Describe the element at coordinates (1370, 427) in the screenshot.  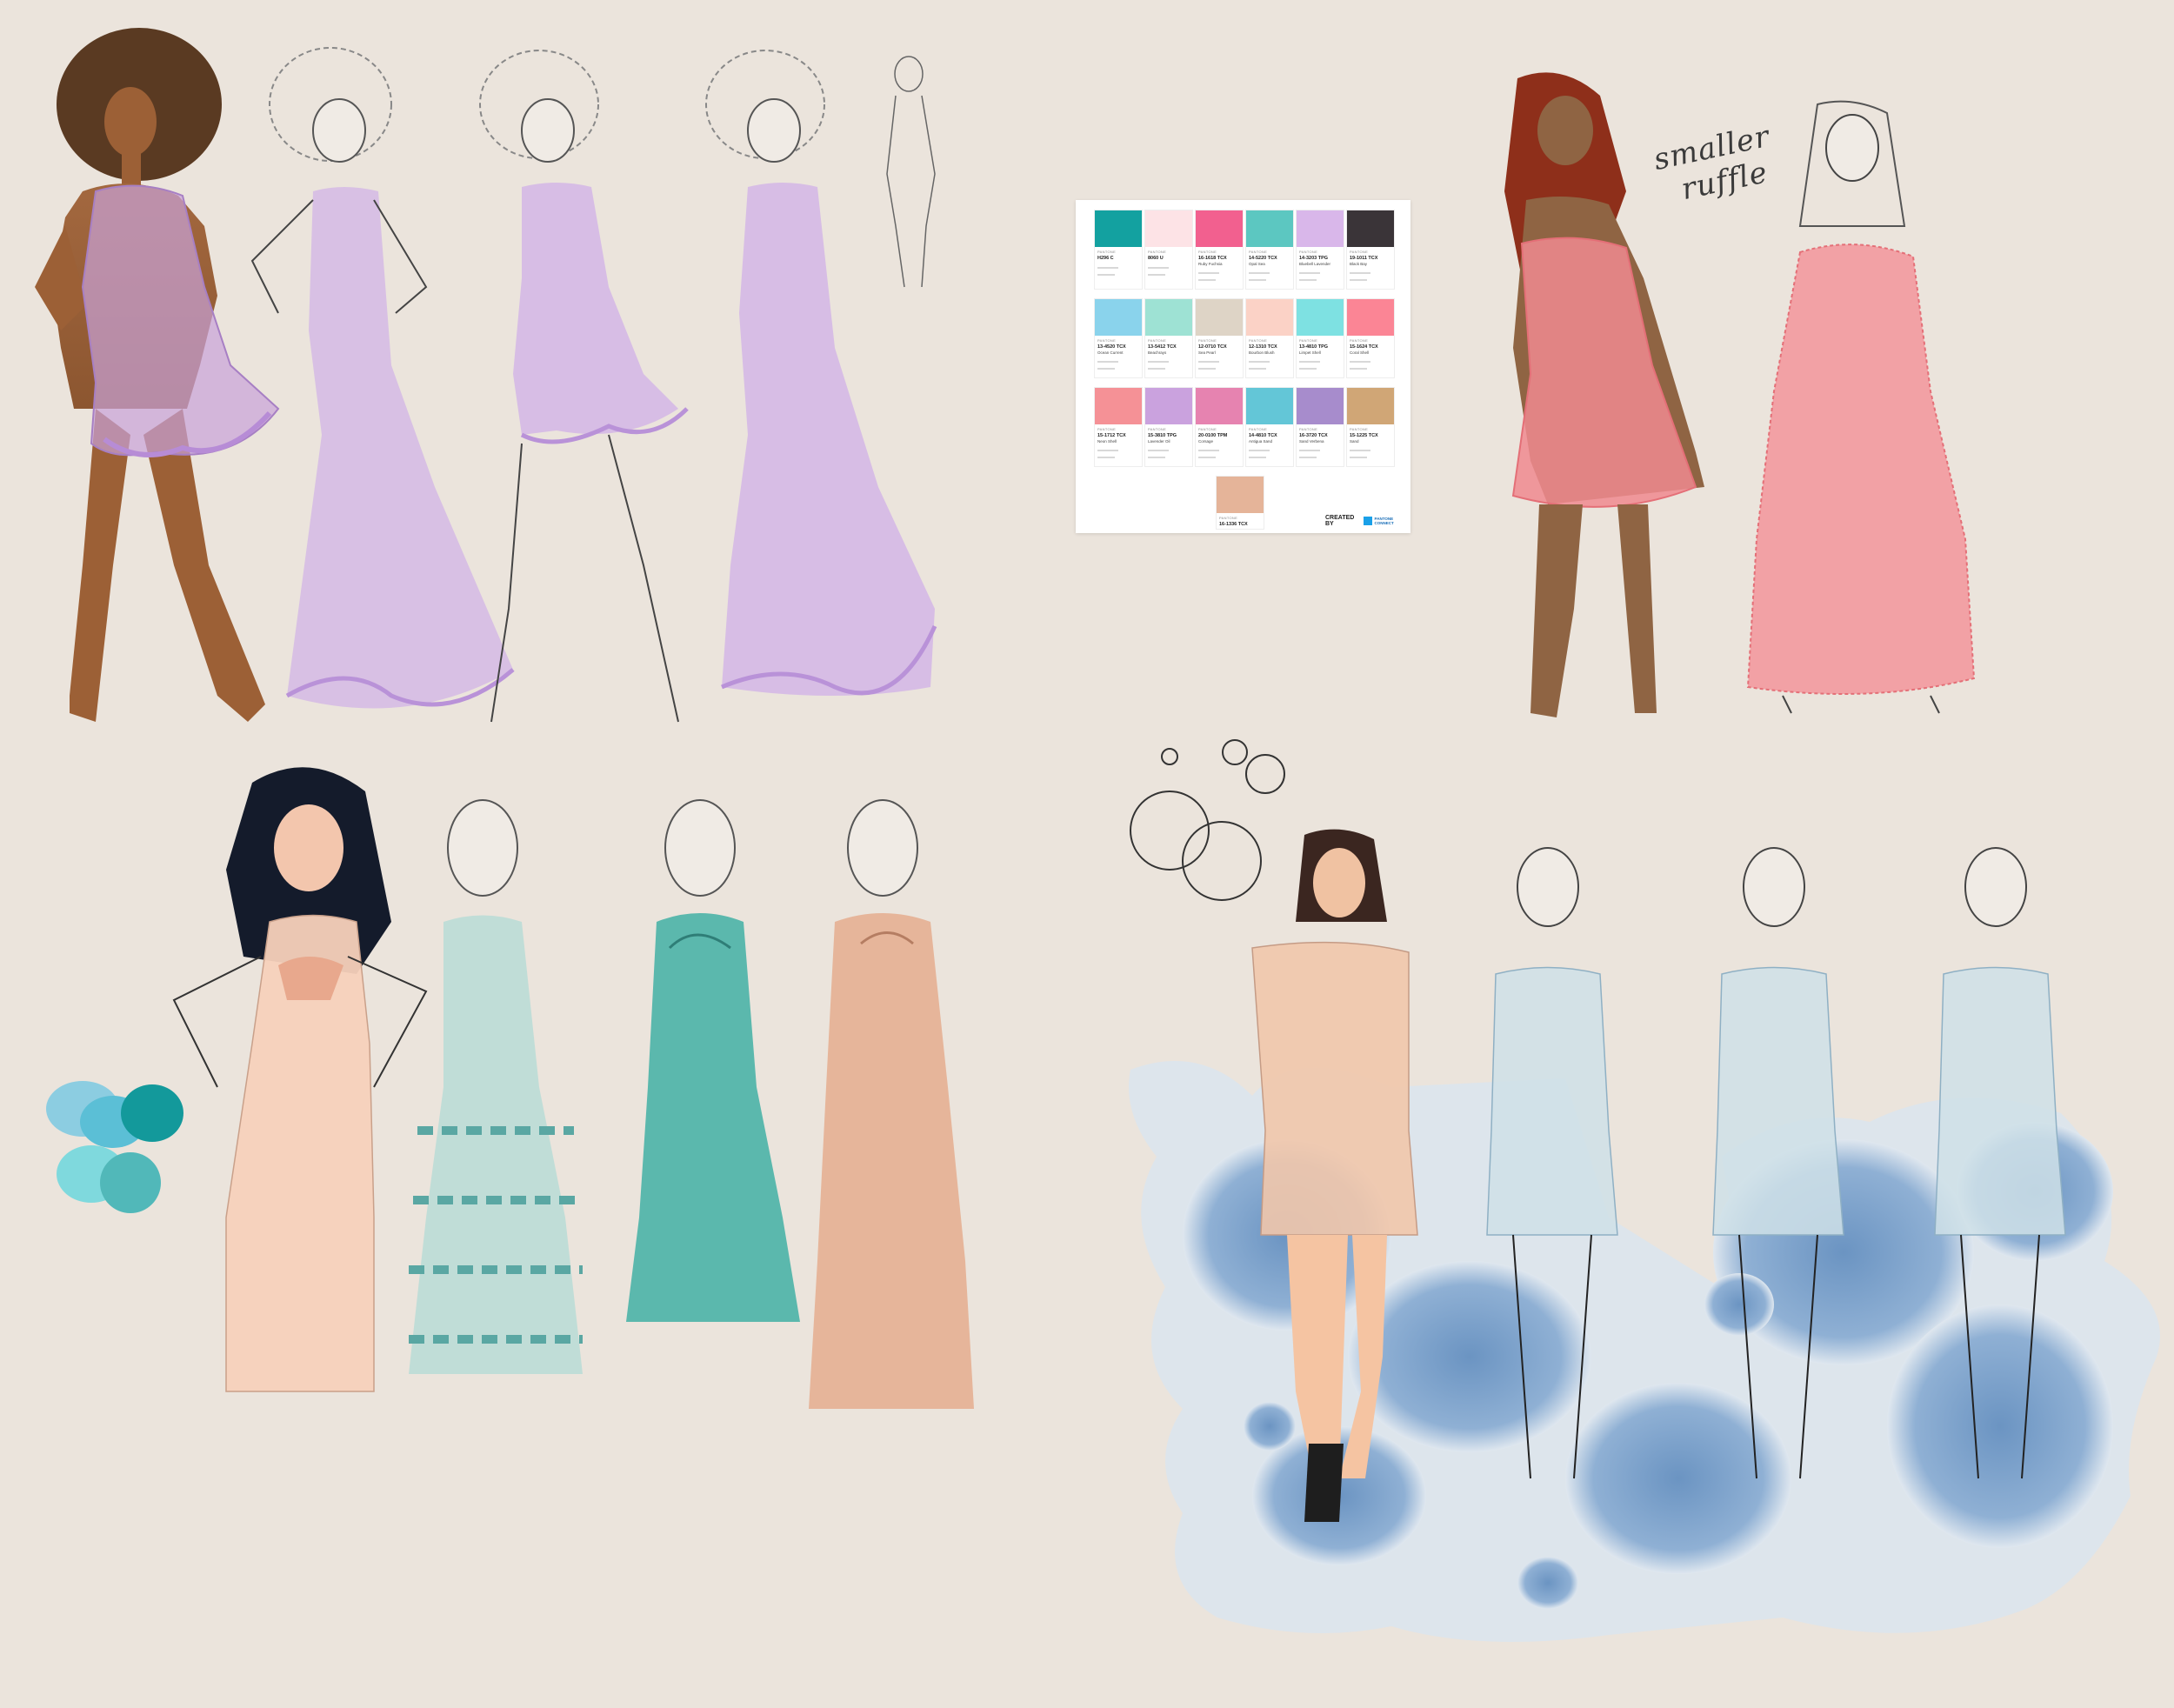
I see `pantone-swatch: PANTONE 15-1225 TCX Sand` at that location.